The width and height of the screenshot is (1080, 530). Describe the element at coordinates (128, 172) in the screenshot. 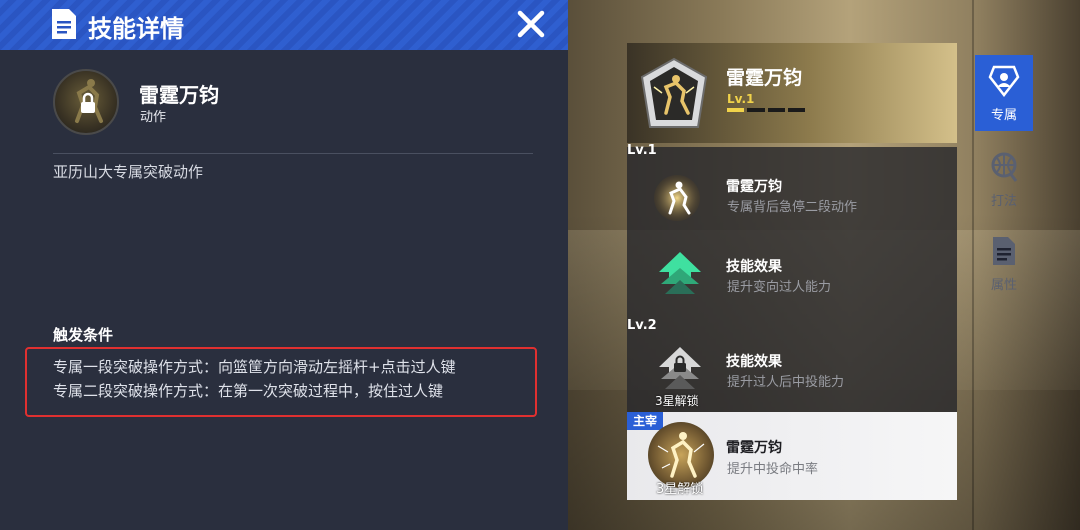

I see `skill-description: 亚历山大专属突破动作` at that location.